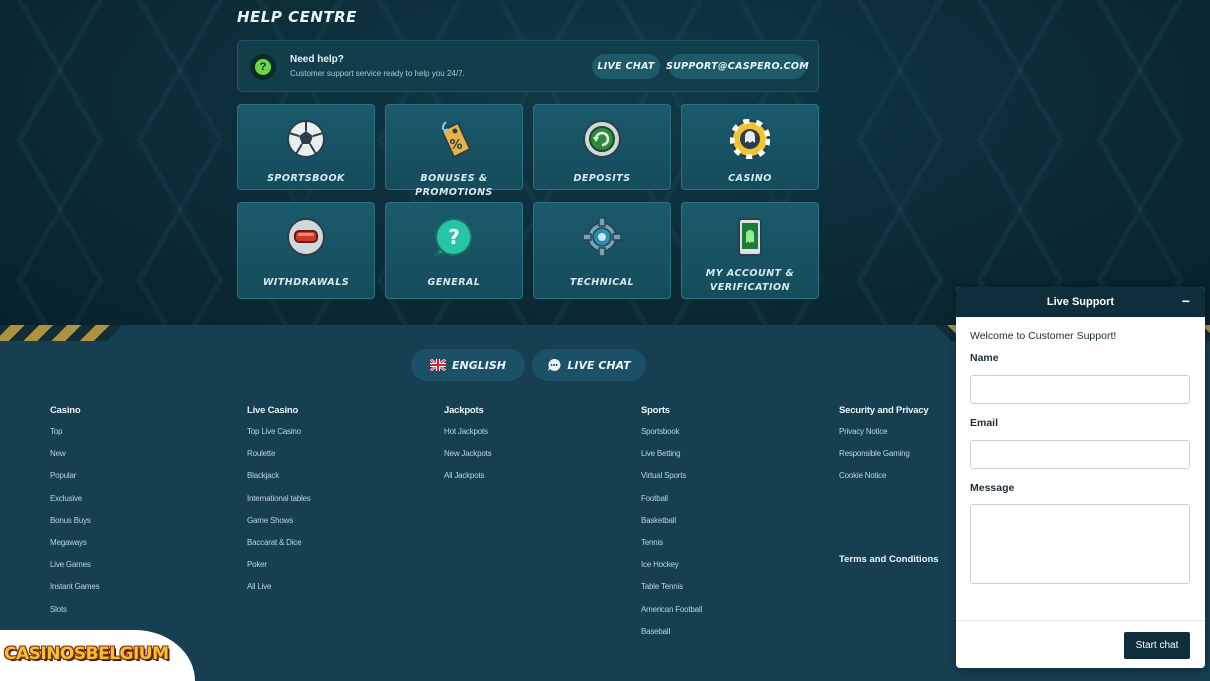 The image size is (1210, 681). I want to click on need-help-heading: Need help?, so click(317, 59).